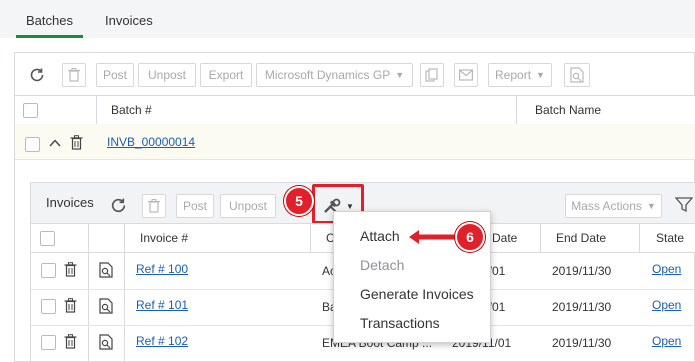 The width and height of the screenshot is (695, 362). I want to click on column-header-start-date: Date, so click(504, 238).